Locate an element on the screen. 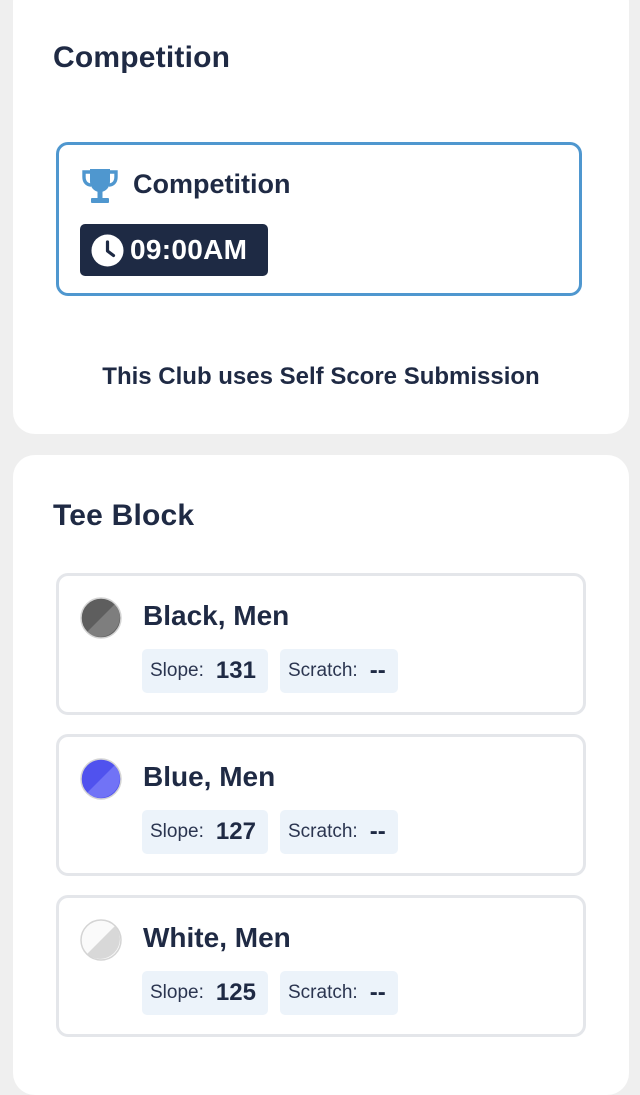 Image resolution: width=640 pixels, height=1095 pixels. tee-option-blue: Blue, Men Slope: 127 Scratch: -- is located at coordinates (321, 805).